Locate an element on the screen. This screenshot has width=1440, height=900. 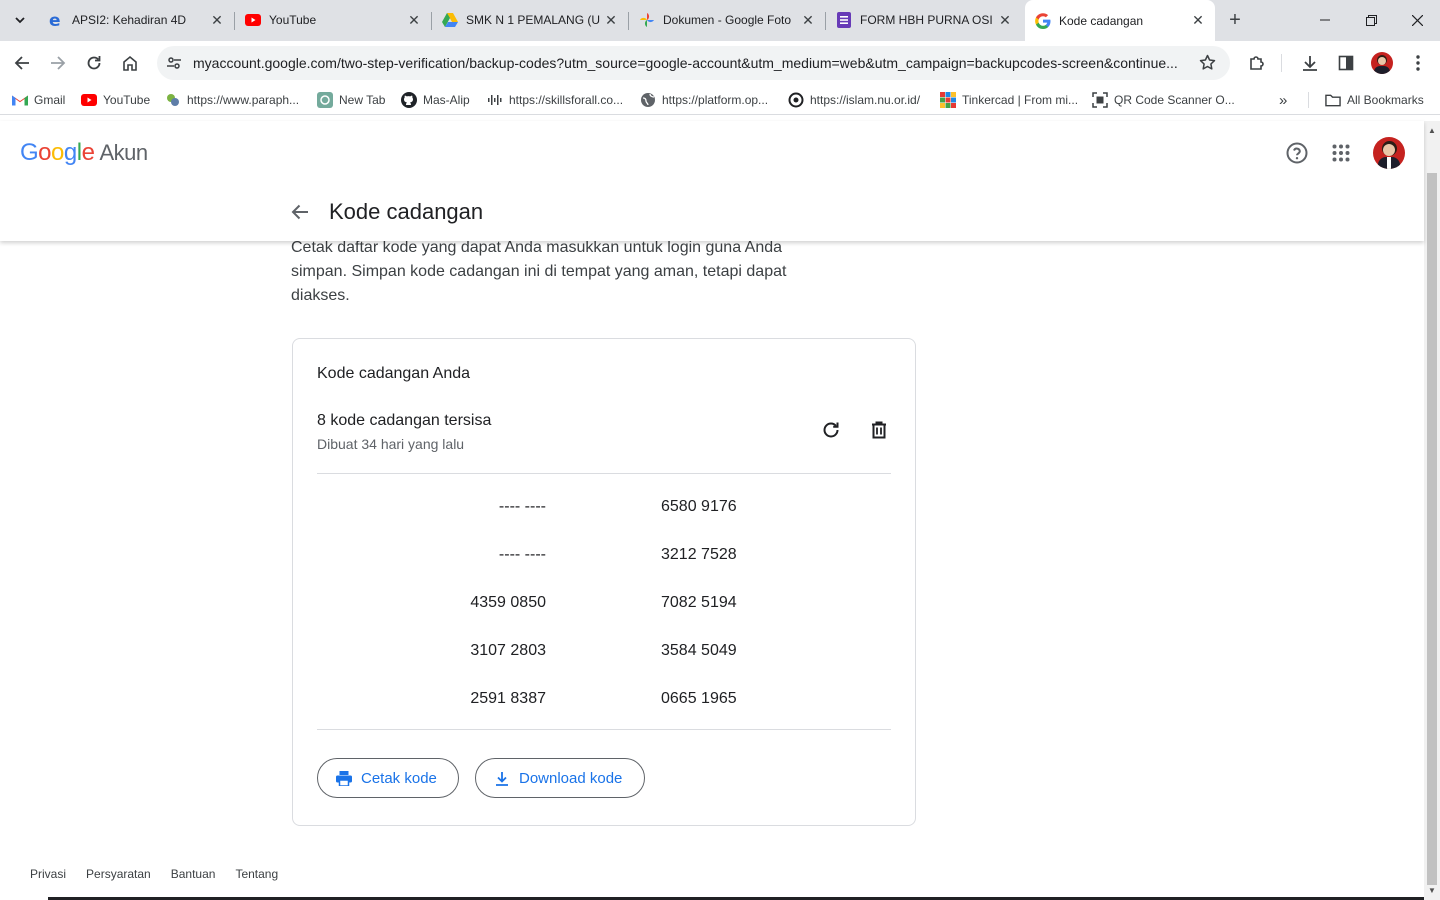
bookmark-youtube: YouTube is located at coordinates (115, 100).